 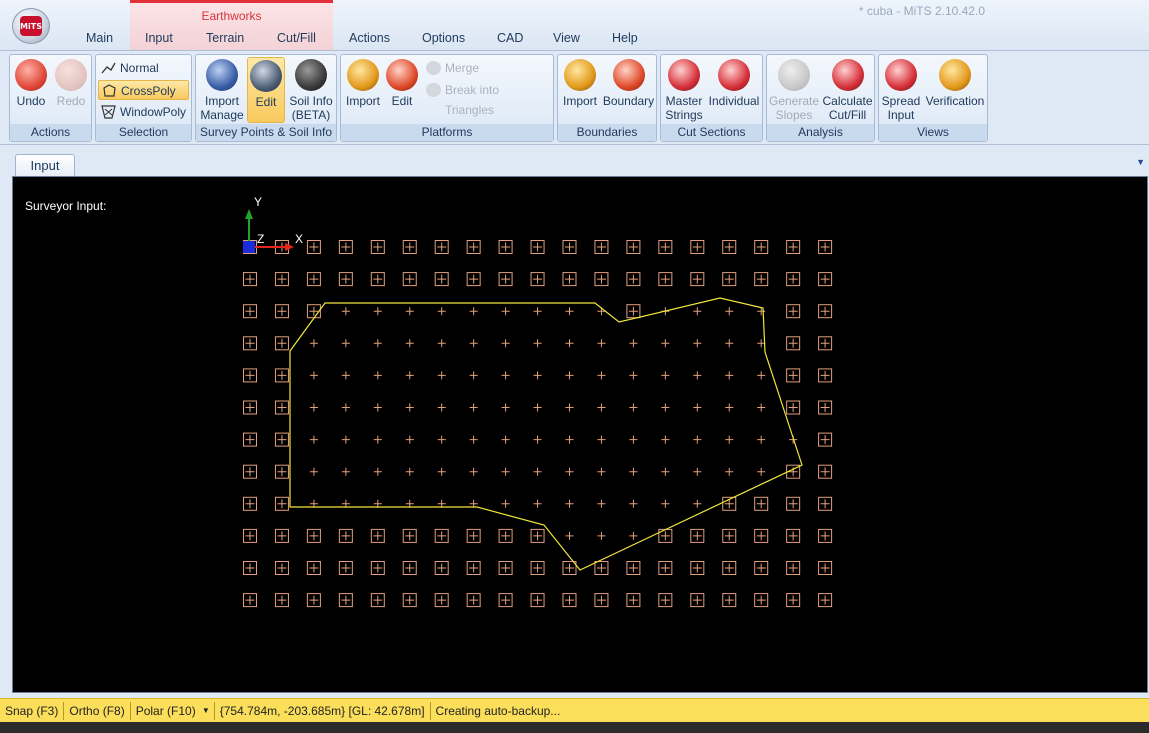 What do you see at coordinates (206, 711) in the screenshot?
I see `polar-dropdown-icon: ▼` at bounding box center [206, 711].